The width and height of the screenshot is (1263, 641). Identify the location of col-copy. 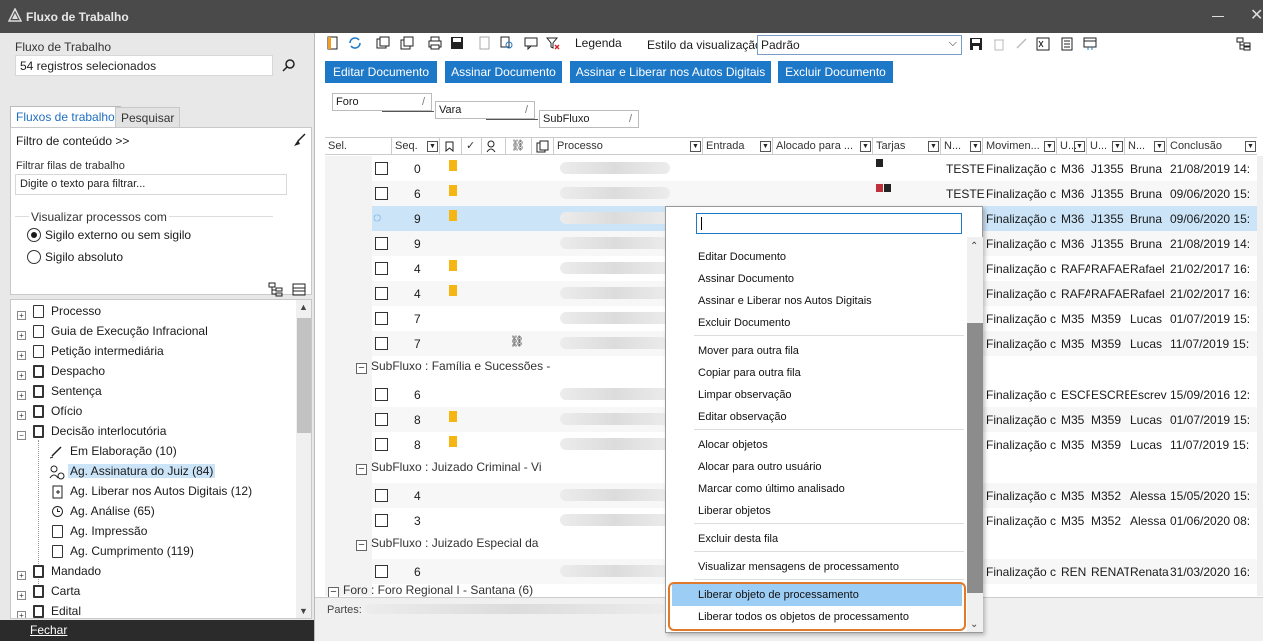
(543, 146).